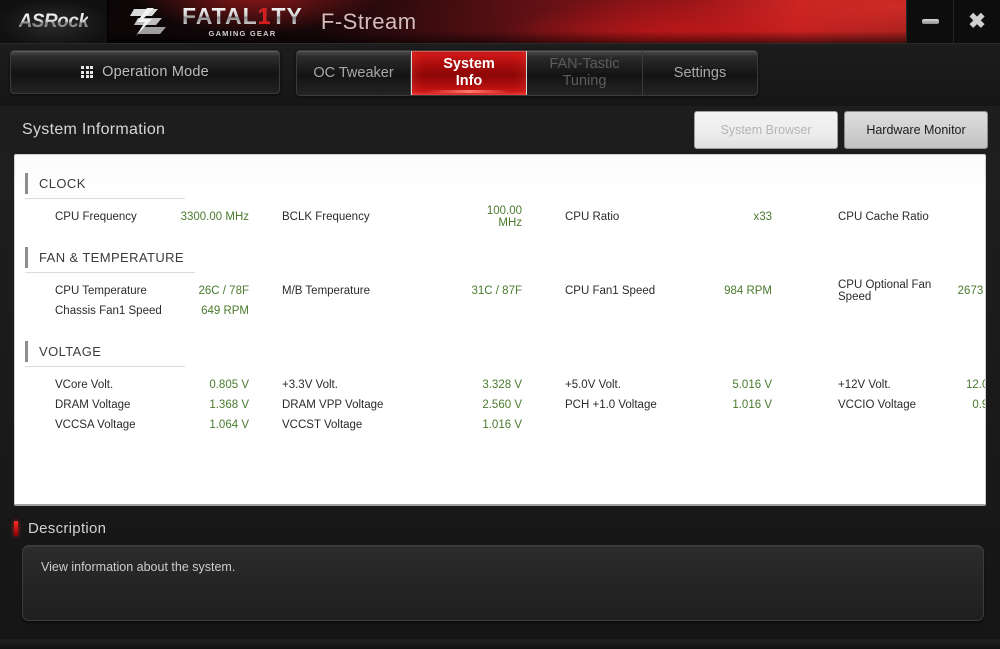 The image size is (1000, 649). Describe the element at coordinates (497, 291) in the screenshot. I see `row-value: 31C / 87F` at that location.